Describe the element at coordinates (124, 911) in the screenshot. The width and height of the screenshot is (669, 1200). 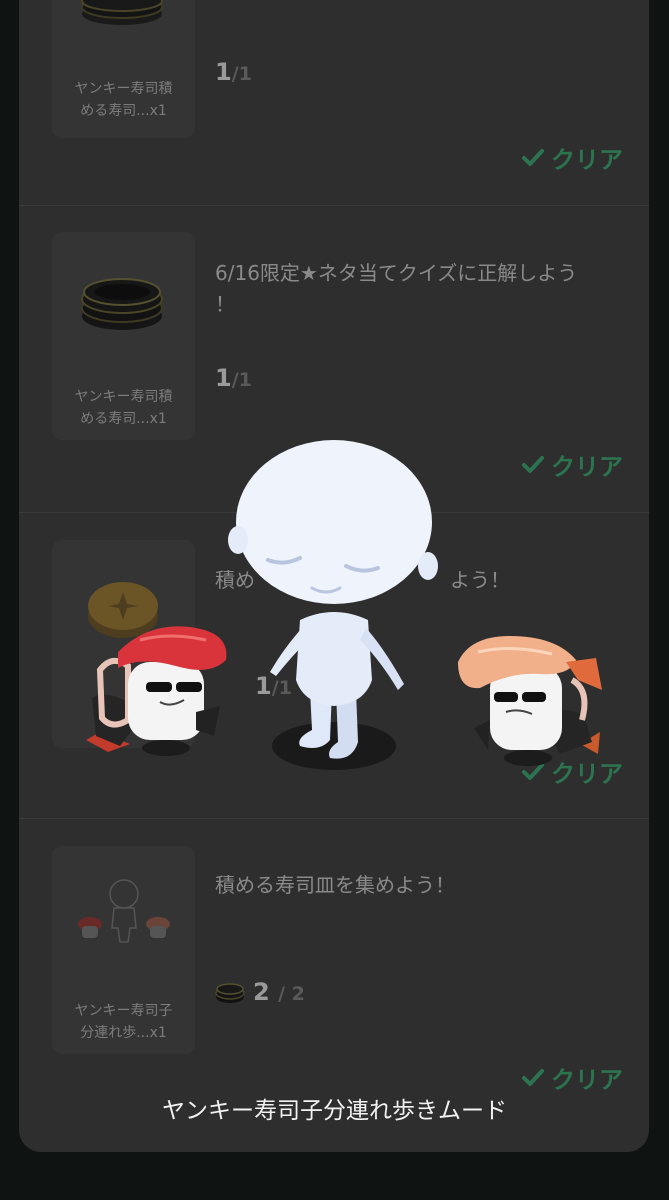
I see `avatar-mood-icon` at that location.